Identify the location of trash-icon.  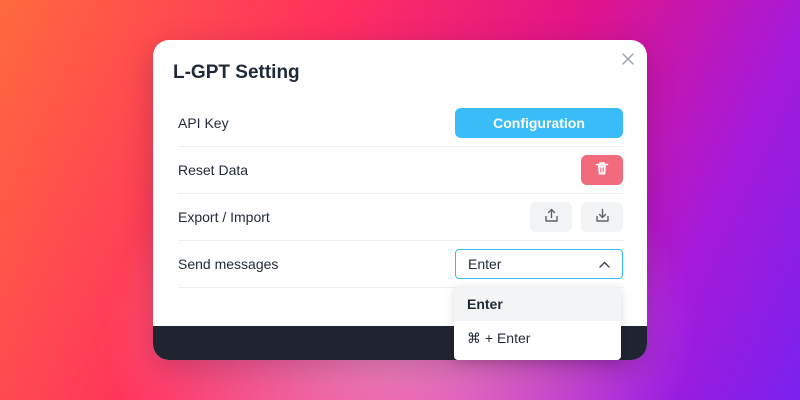
(602, 170).